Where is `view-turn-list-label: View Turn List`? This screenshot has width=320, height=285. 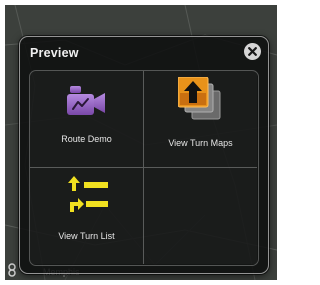 view-turn-list-label: View Turn List is located at coordinates (86, 236).